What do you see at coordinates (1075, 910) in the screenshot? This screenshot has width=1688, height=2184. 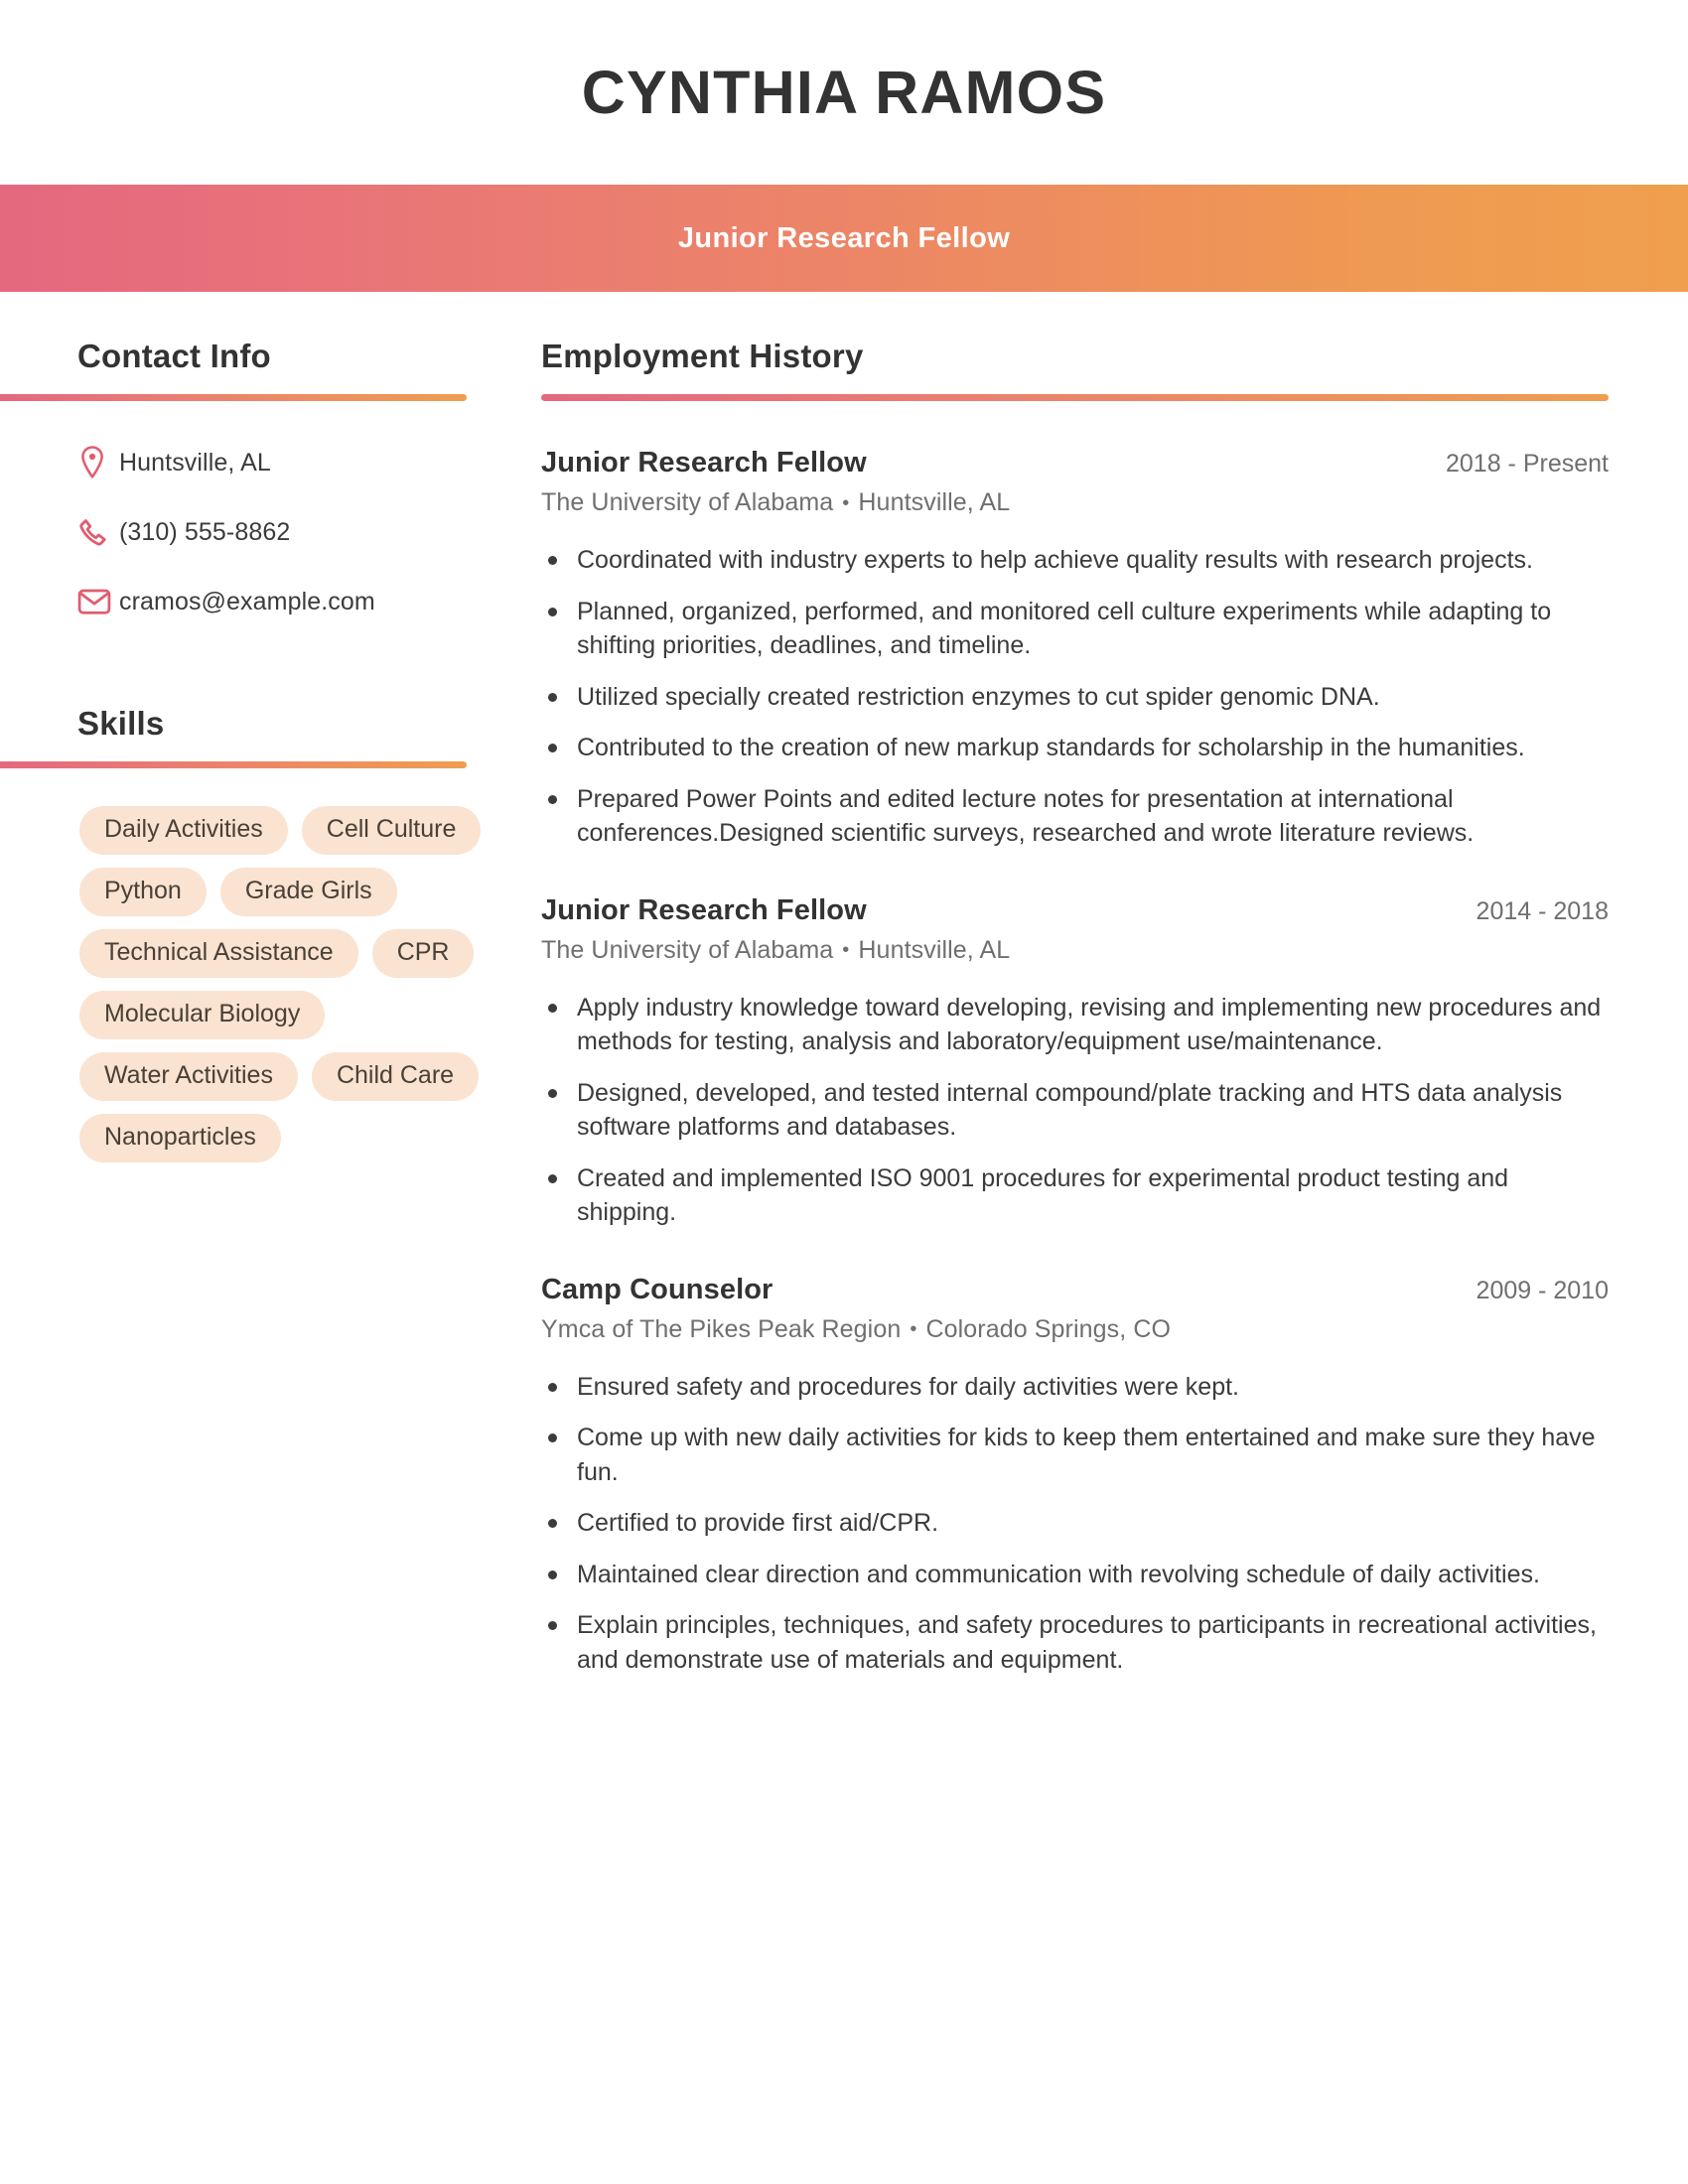 I see `job-header: Junior Research Fellow 2014 - 2018` at bounding box center [1075, 910].